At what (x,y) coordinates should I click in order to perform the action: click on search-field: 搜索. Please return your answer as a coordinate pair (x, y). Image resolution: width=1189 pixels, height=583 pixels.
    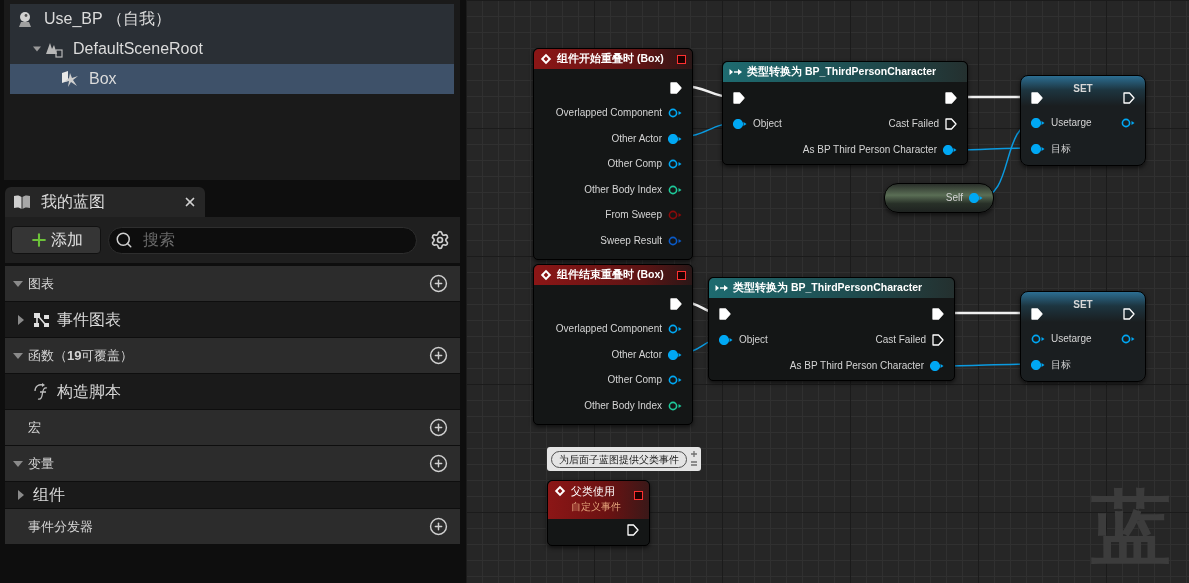
    Looking at the image, I should click on (262, 240).